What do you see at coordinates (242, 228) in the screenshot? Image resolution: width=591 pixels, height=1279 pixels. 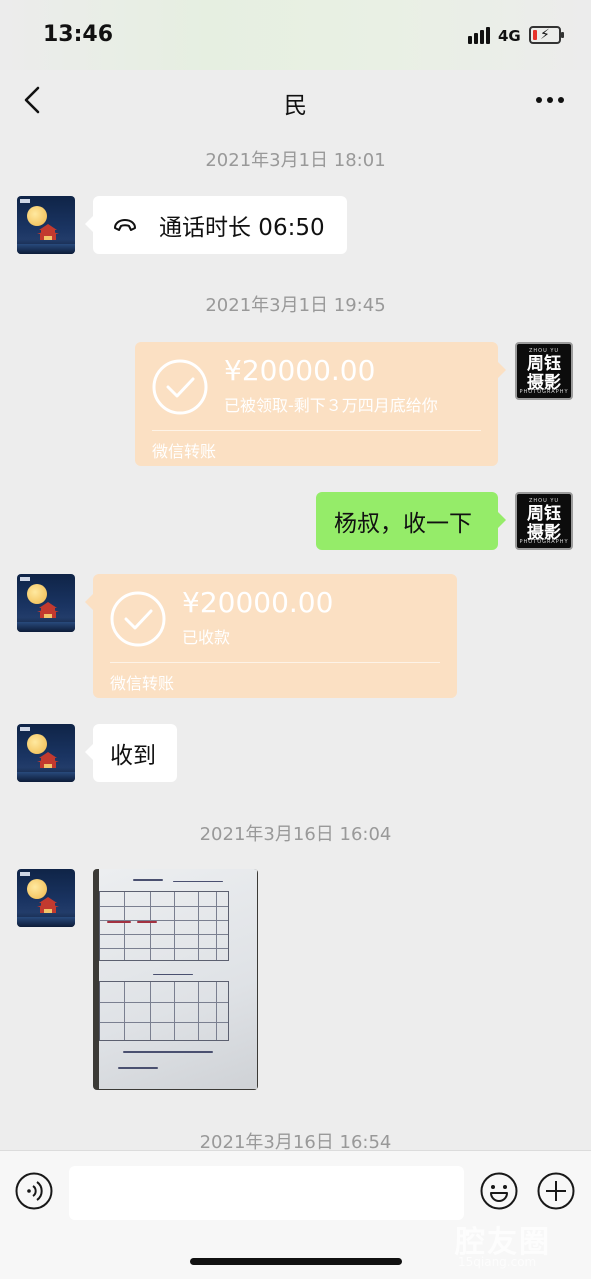 I see `call-duration-text: 通话时长 06:50` at bounding box center [242, 228].